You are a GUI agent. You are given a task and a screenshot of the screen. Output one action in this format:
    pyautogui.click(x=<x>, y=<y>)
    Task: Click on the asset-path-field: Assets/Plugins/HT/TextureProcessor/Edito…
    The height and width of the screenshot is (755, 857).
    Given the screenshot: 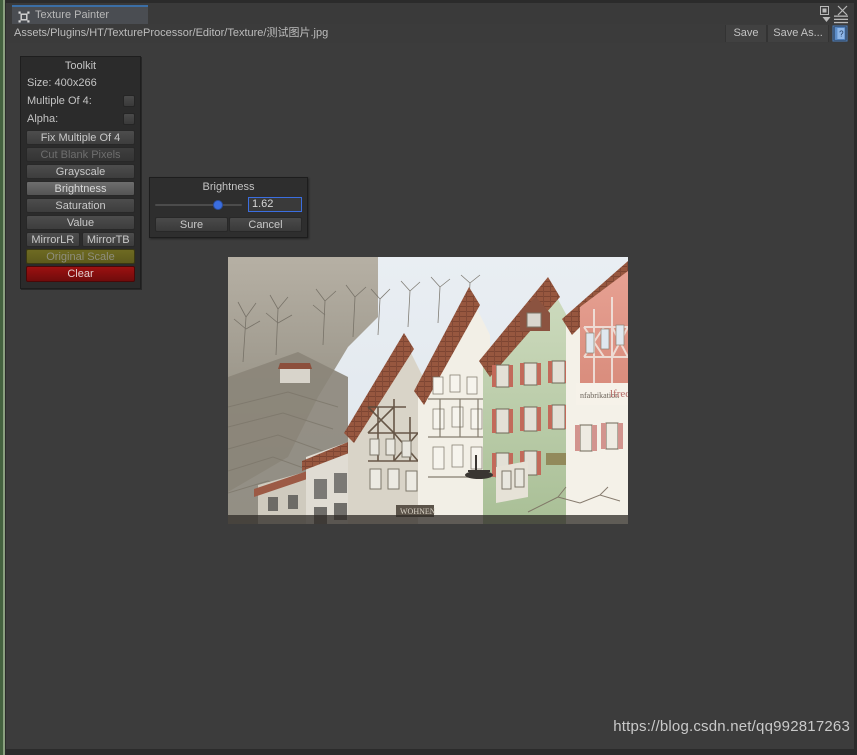 What is the action you would take?
    pyautogui.click(x=367, y=33)
    